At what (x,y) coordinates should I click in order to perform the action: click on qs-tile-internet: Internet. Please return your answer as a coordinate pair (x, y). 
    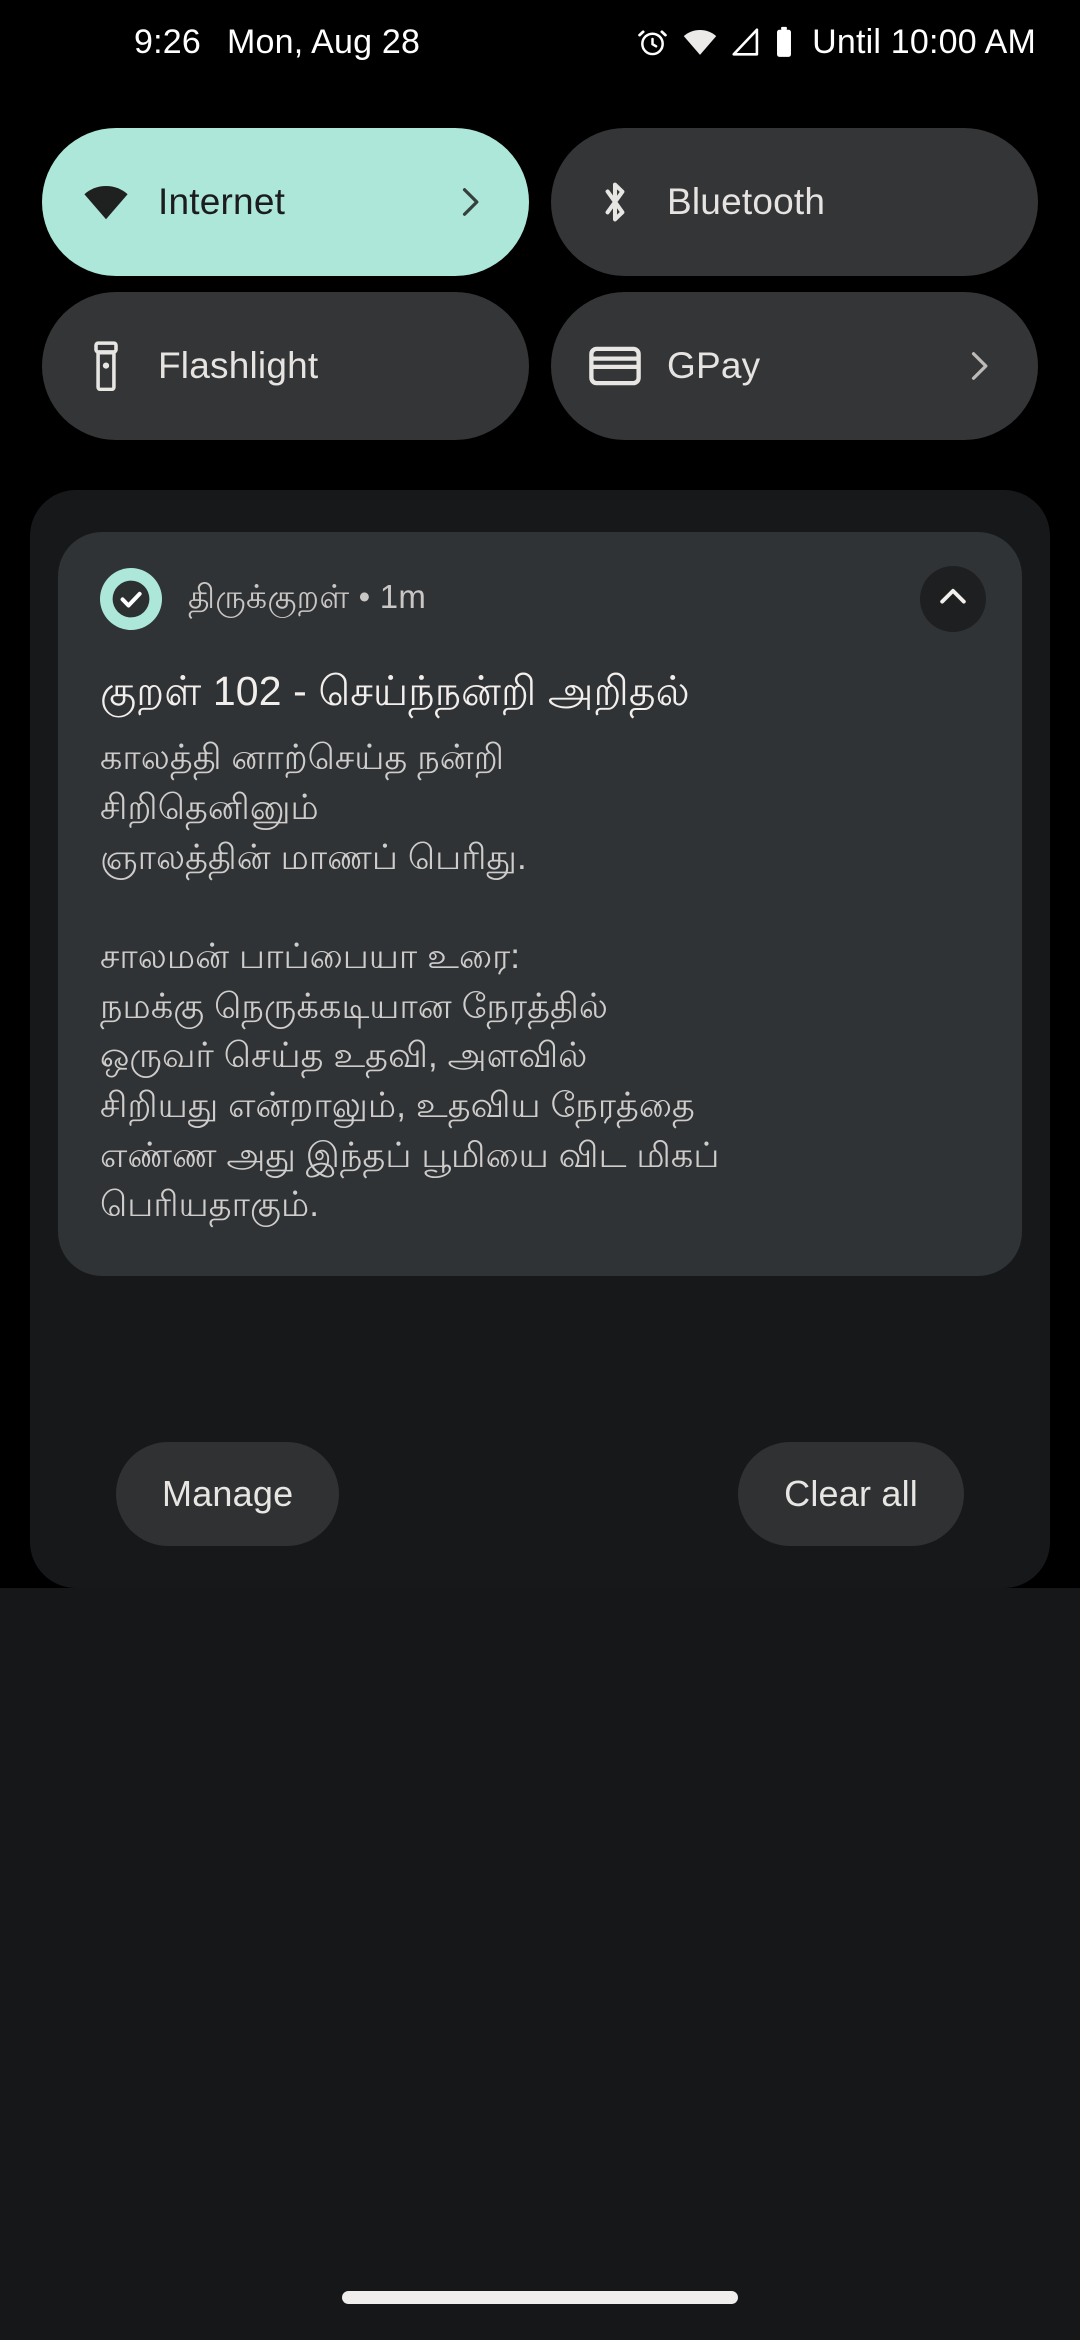
    Looking at the image, I should click on (285, 202).